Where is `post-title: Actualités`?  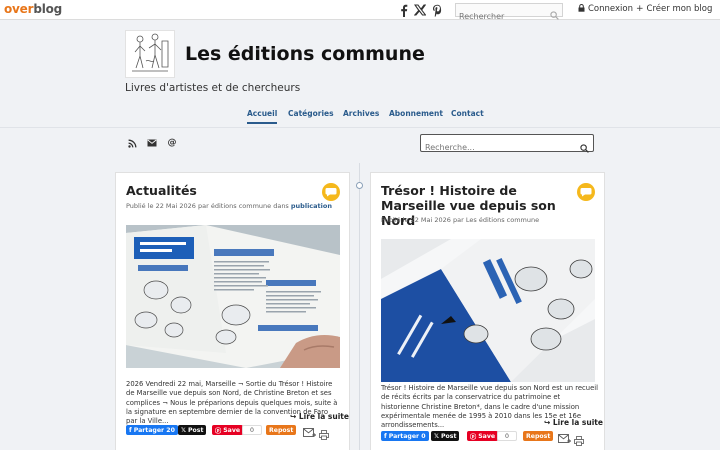 post-title: Actualités is located at coordinates (221, 190).